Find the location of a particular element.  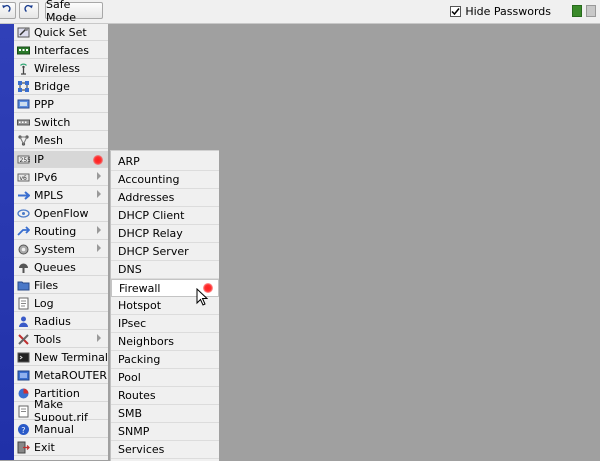

system-icon is located at coordinates (23, 249).